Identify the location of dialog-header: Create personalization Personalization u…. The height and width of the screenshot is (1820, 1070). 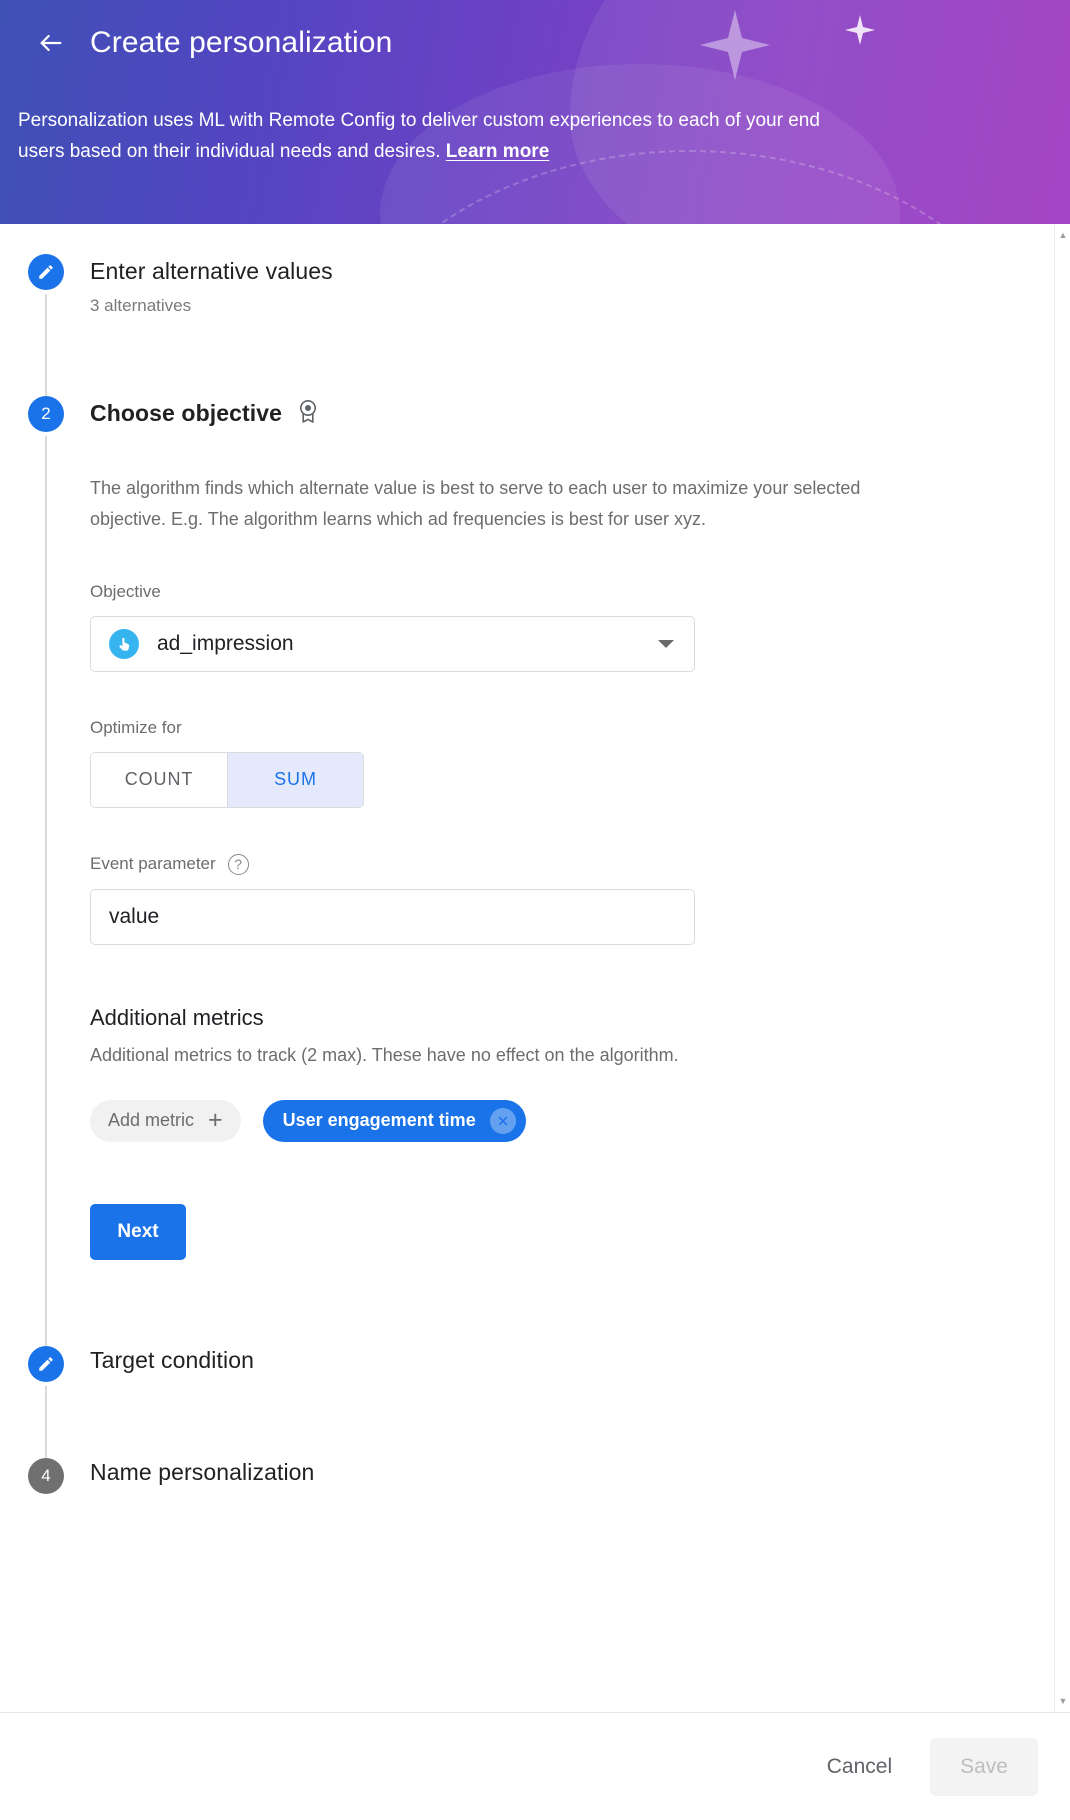
(535, 112).